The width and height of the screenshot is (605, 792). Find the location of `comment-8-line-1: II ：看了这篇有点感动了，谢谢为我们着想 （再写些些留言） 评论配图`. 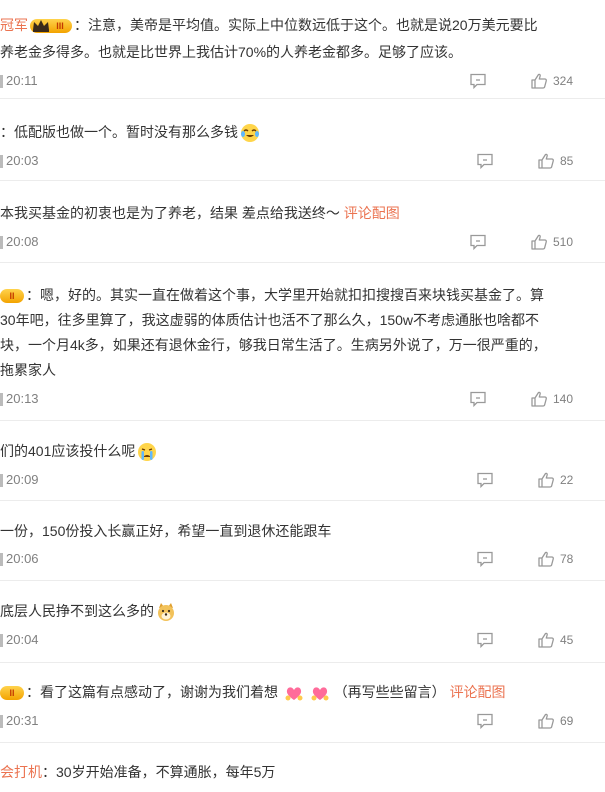

comment-8-line-1: II ：看了这篇有点感动了，谢谢为我们着想 （再写些些留言） 评论配图 is located at coordinates (296, 692).